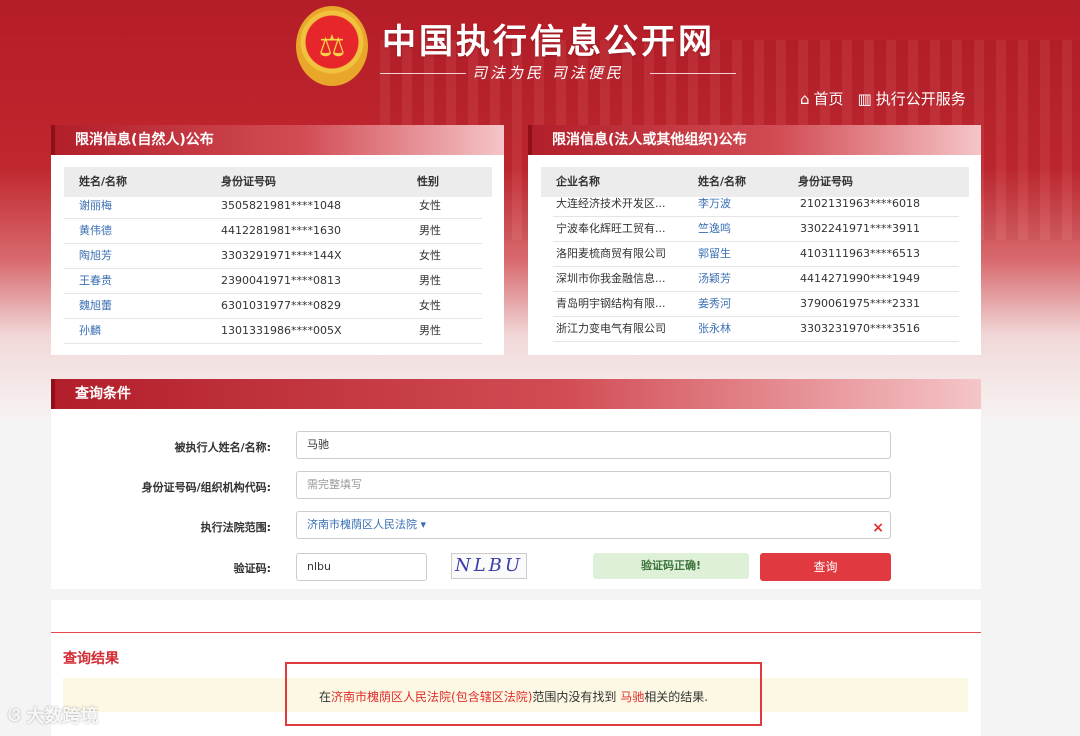 This screenshot has height=736, width=1080. What do you see at coordinates (281, 230) in the screenshot?
I see `person-id: 4412281981****1630` at bounding box center [281, 230].